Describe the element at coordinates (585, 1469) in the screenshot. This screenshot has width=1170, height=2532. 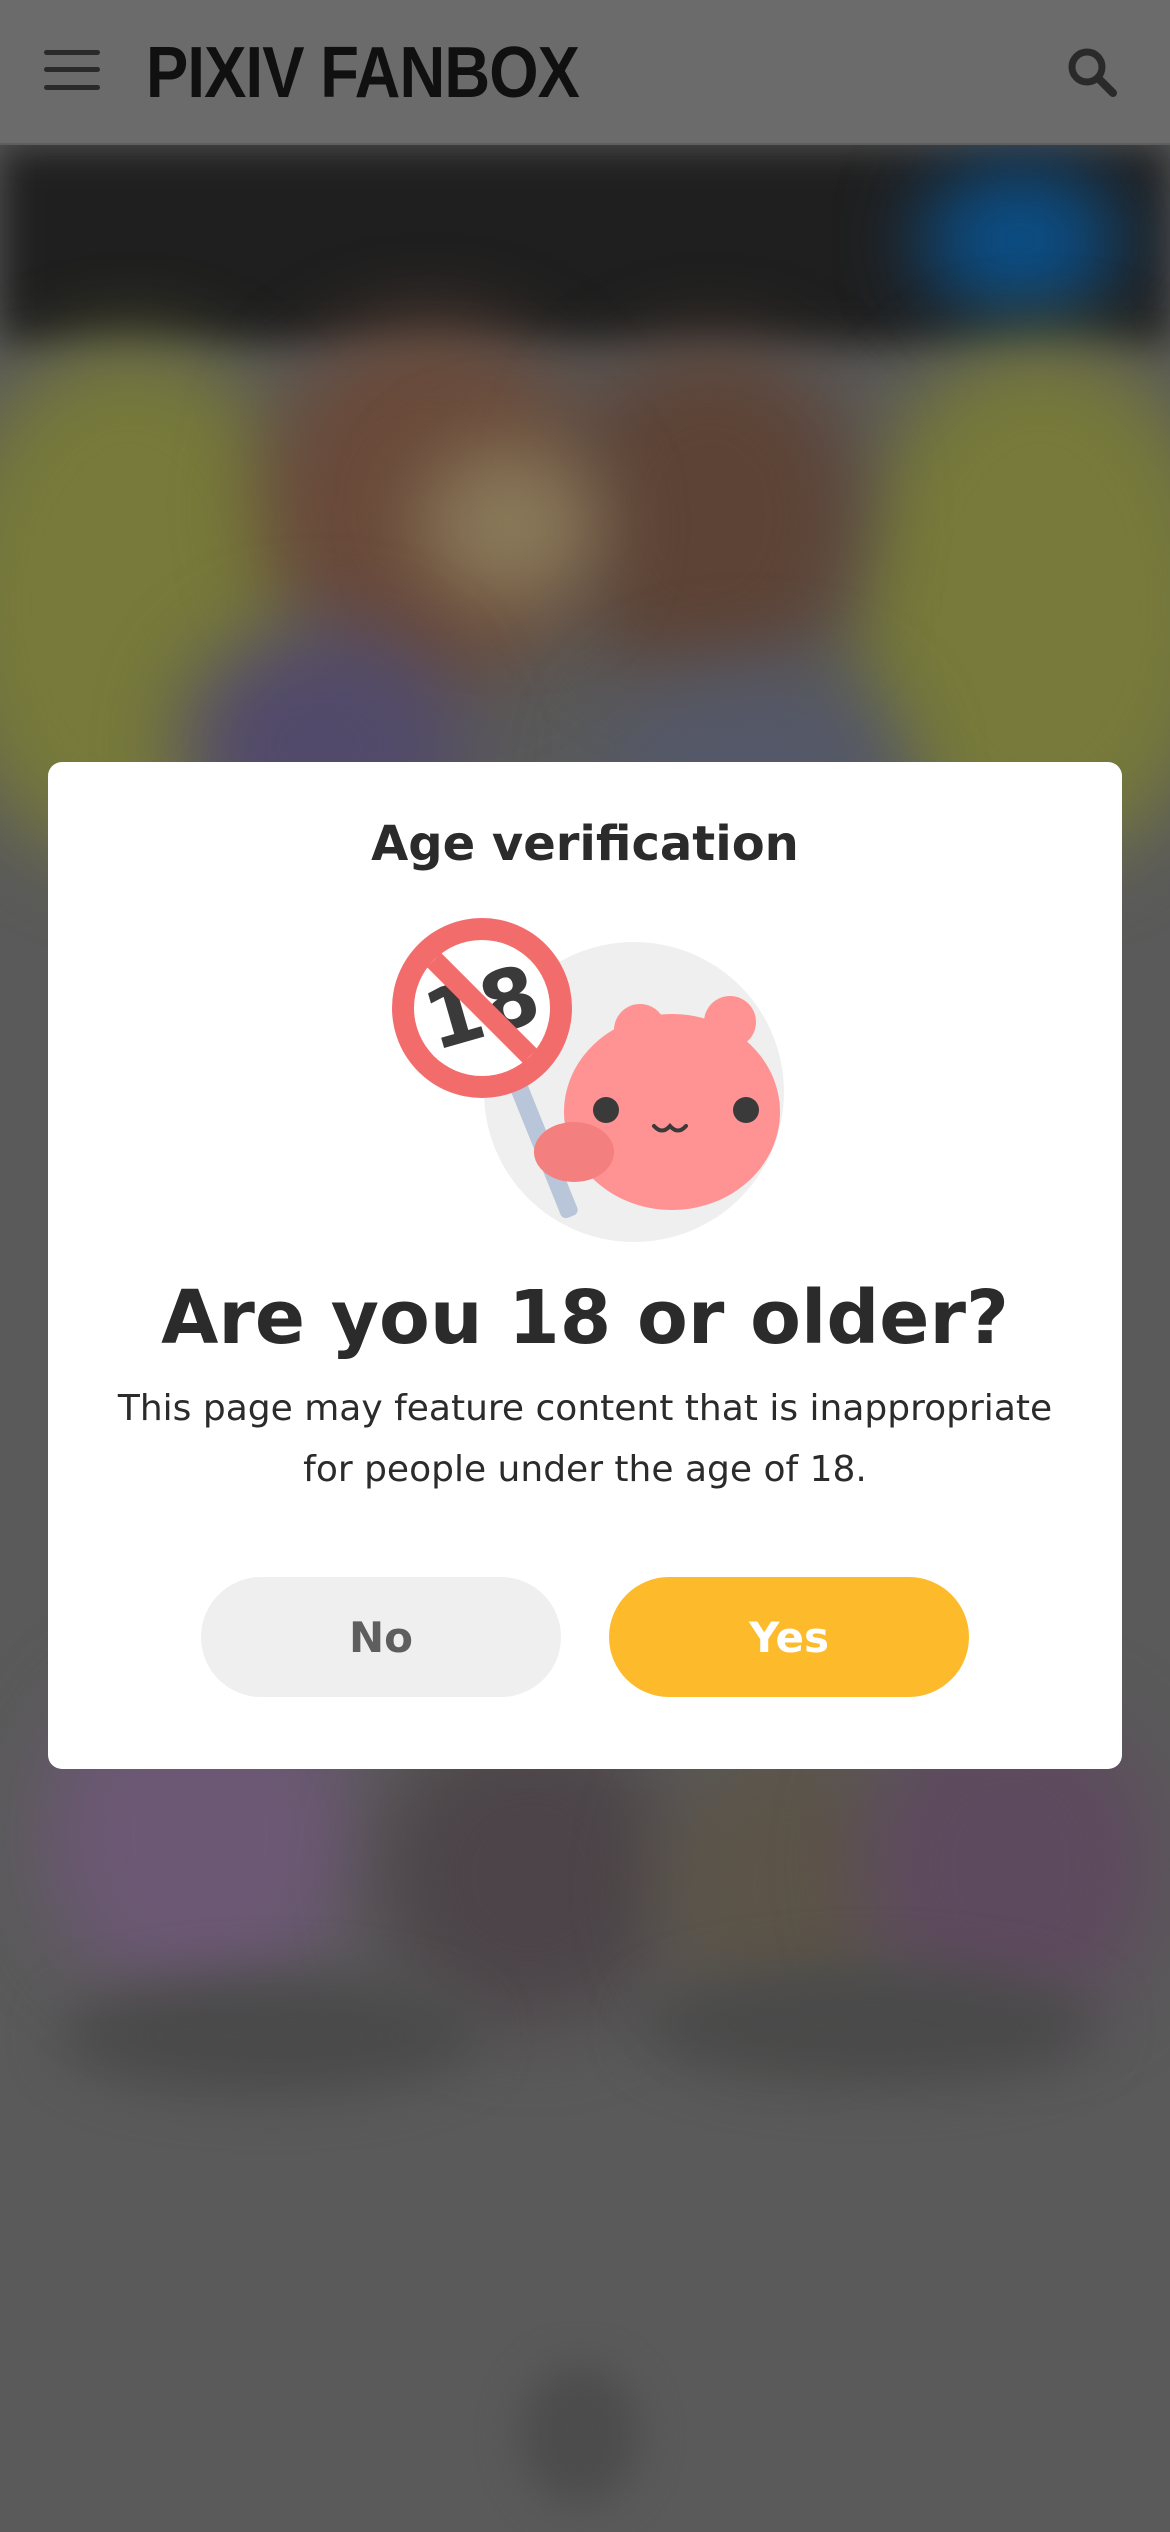
I see `description-line-2: for people under the age of 18.` at that location.